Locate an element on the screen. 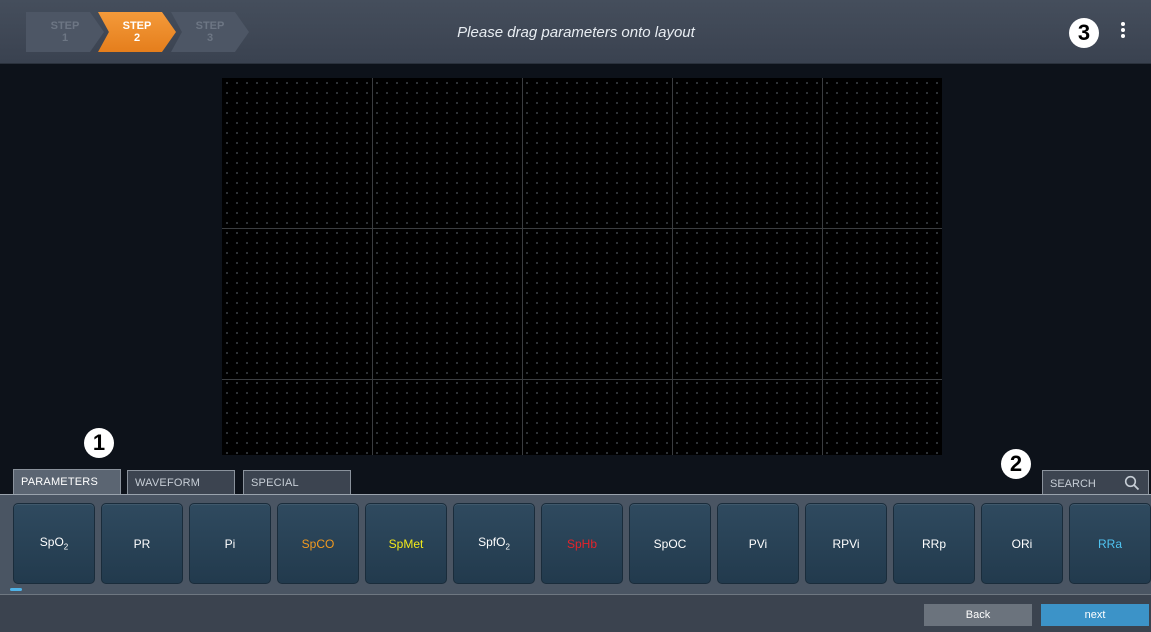 Image resolution: width=1151 pixels, height=632 pixels. parameter-tile-spco: SpCO is located at coordinates (318, 543).